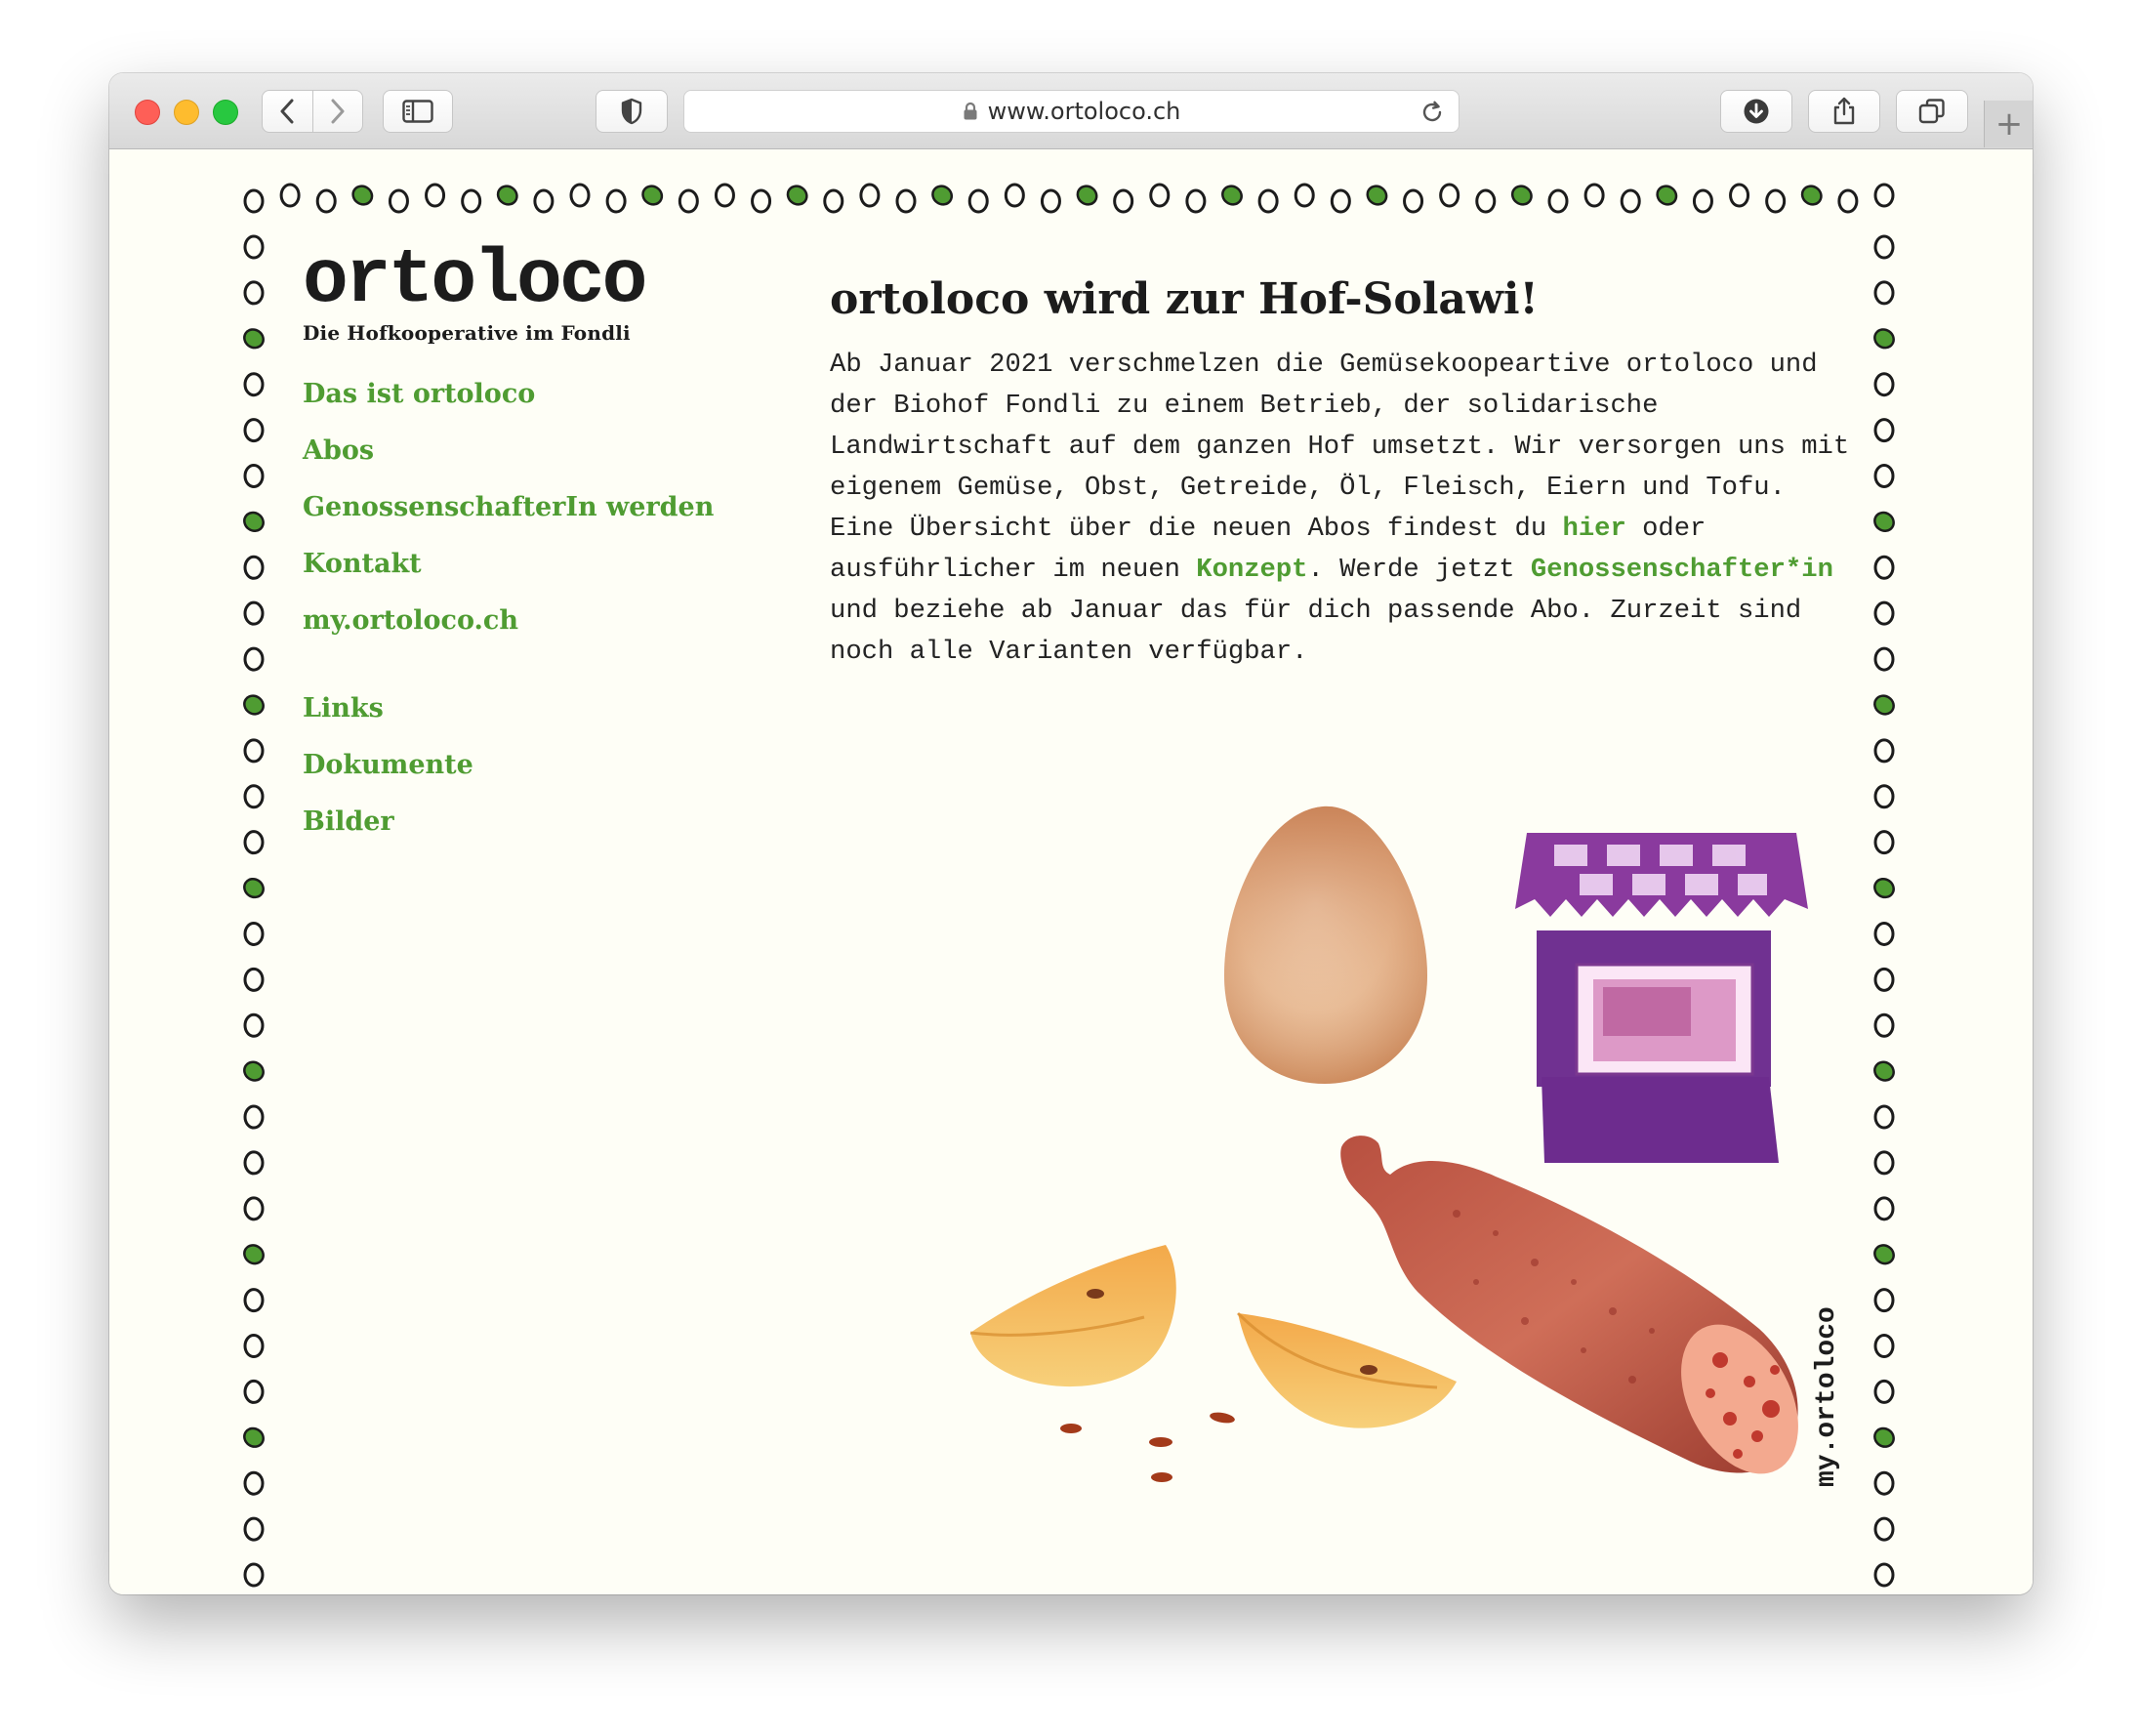  I want to click on address-bar: www.ortoloco.ch, so click(1071, 111).